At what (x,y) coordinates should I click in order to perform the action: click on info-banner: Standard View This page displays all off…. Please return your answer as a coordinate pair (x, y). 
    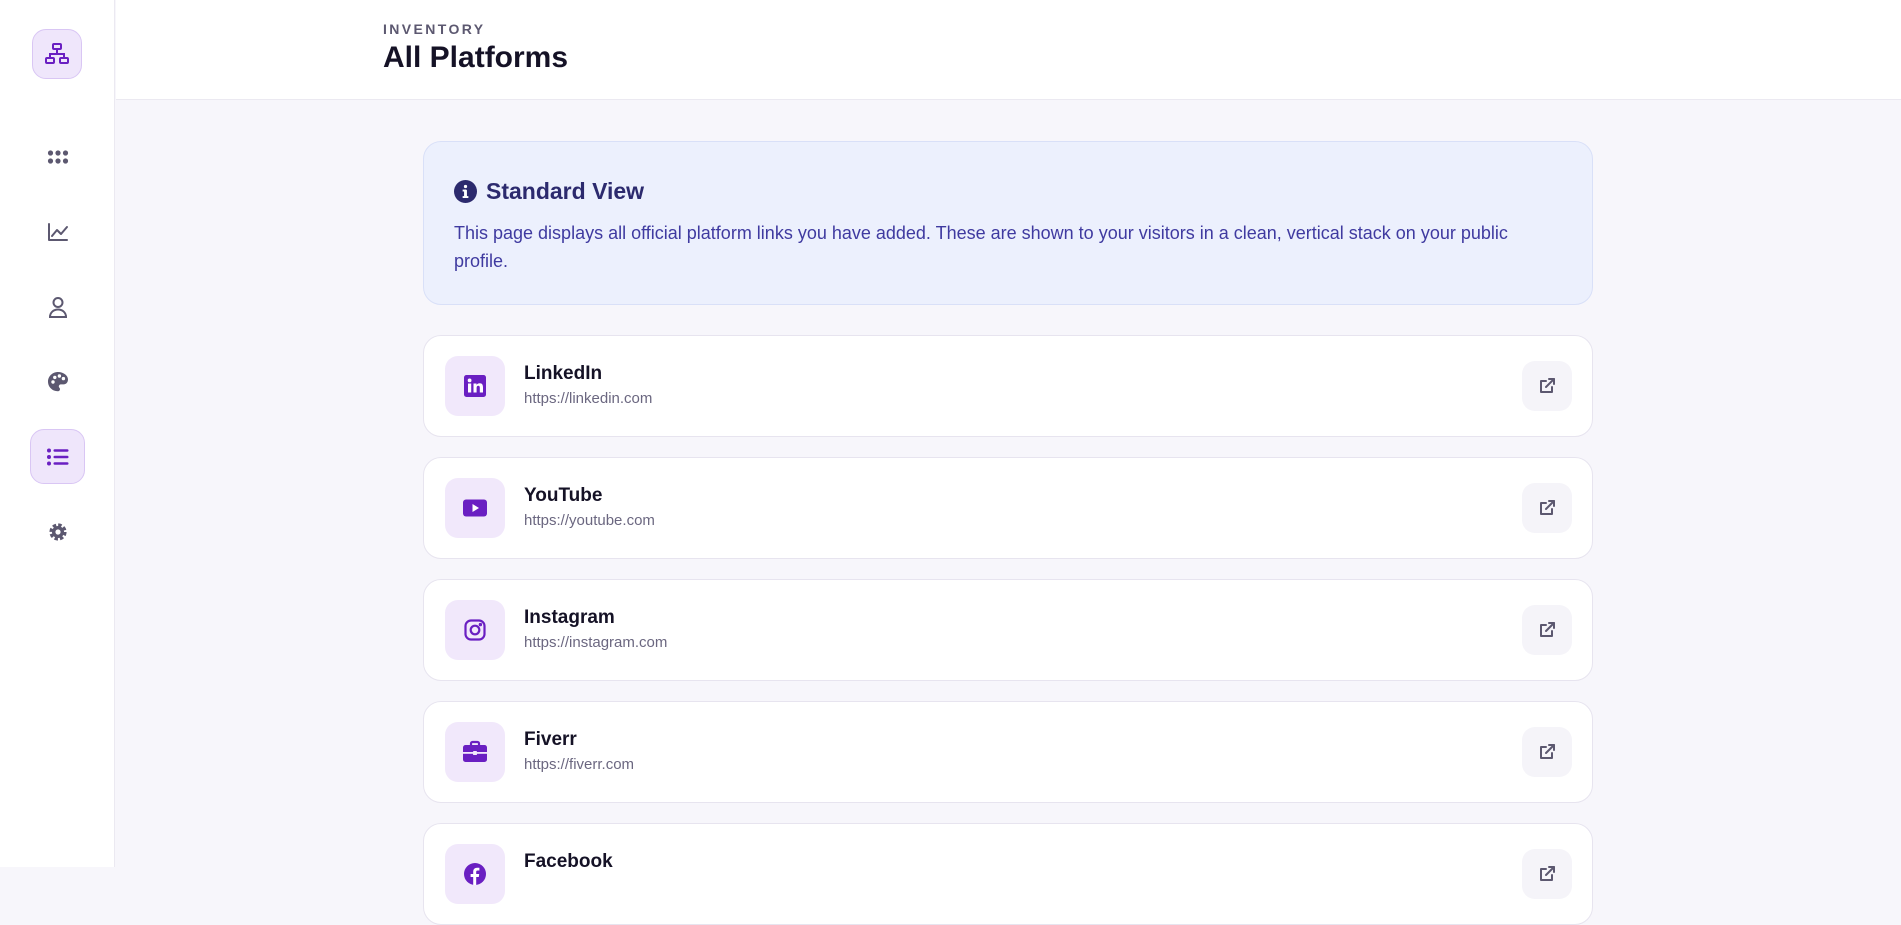
    Looking at the image, I should click on (1008, 223).